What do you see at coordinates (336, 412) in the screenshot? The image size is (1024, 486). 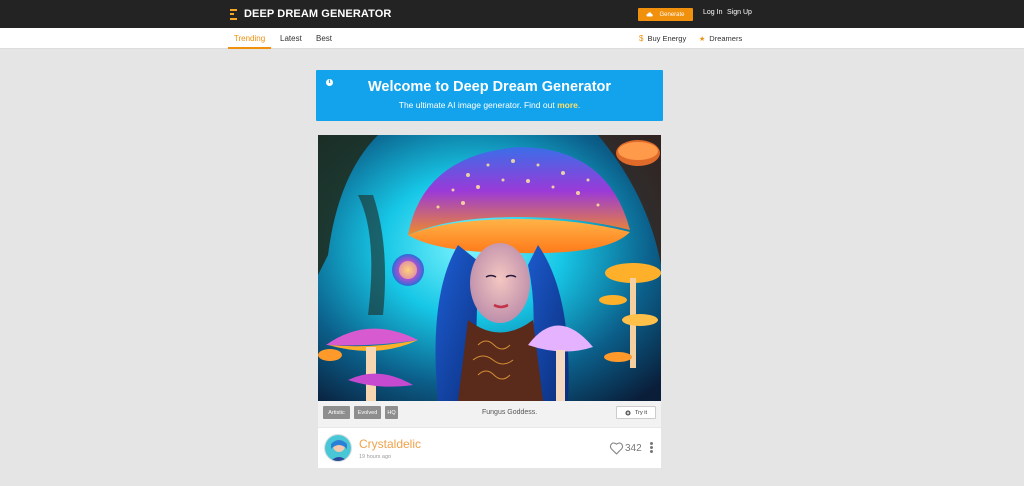 I see `tag-artistic: Artistic` at bounding box center [336, 412].